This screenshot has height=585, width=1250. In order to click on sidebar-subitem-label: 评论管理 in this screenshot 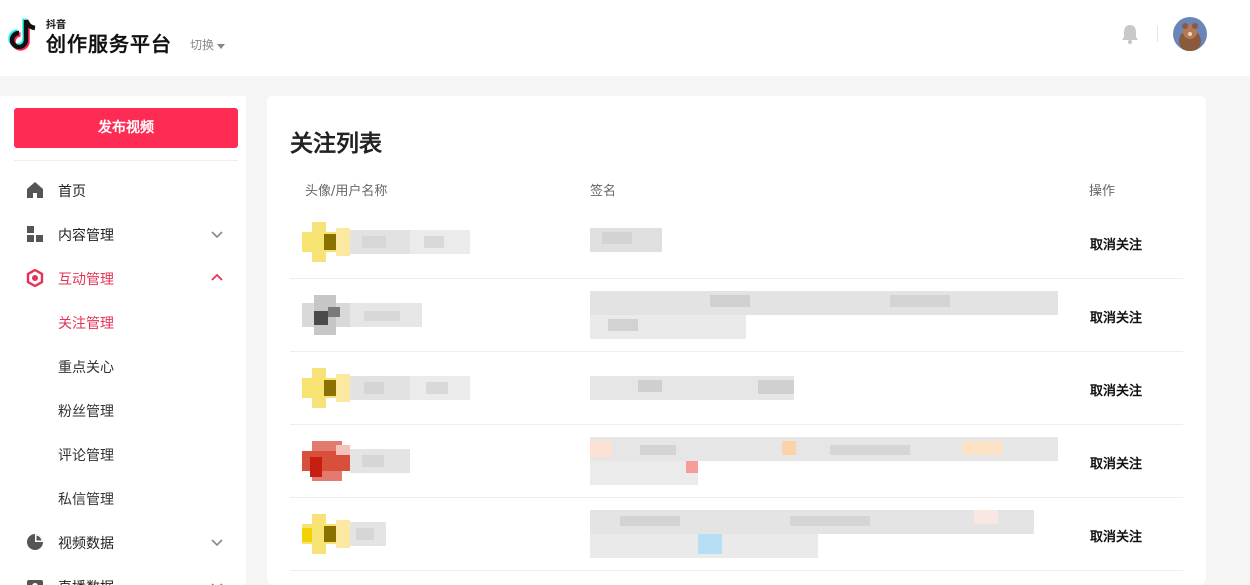, I will do `click(86, 456)`.